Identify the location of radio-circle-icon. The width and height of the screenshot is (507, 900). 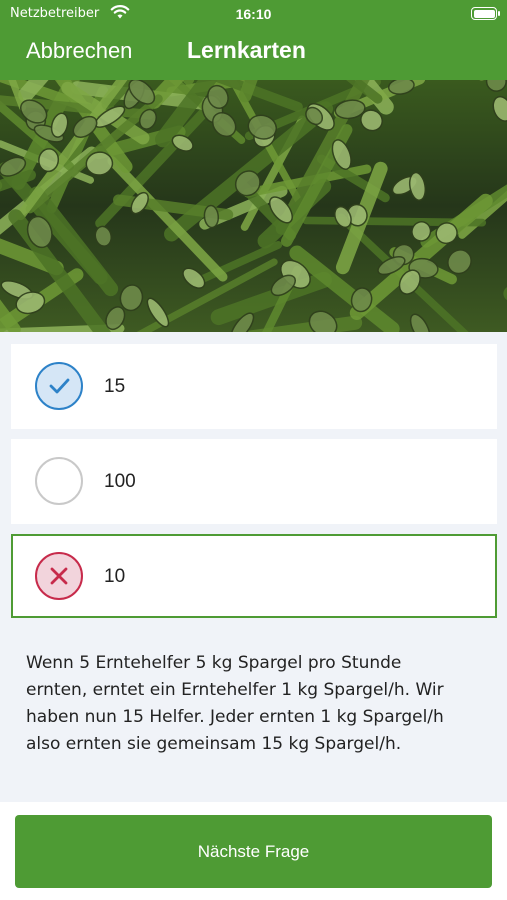
(59, 481).